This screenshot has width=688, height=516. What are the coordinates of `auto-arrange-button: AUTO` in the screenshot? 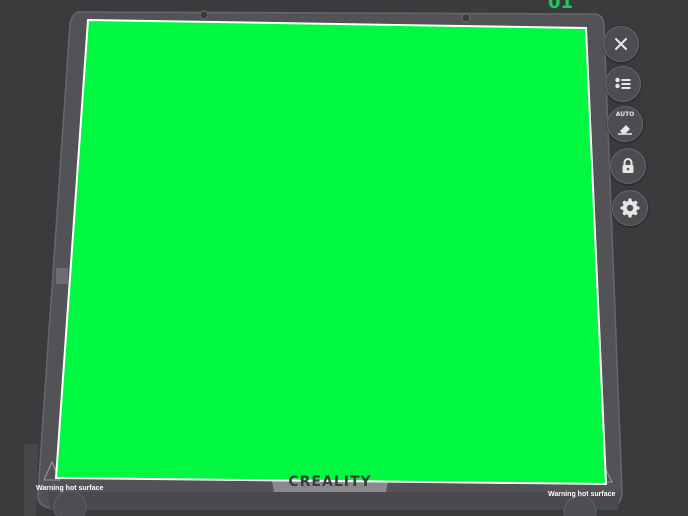 It's located at (625, 124).